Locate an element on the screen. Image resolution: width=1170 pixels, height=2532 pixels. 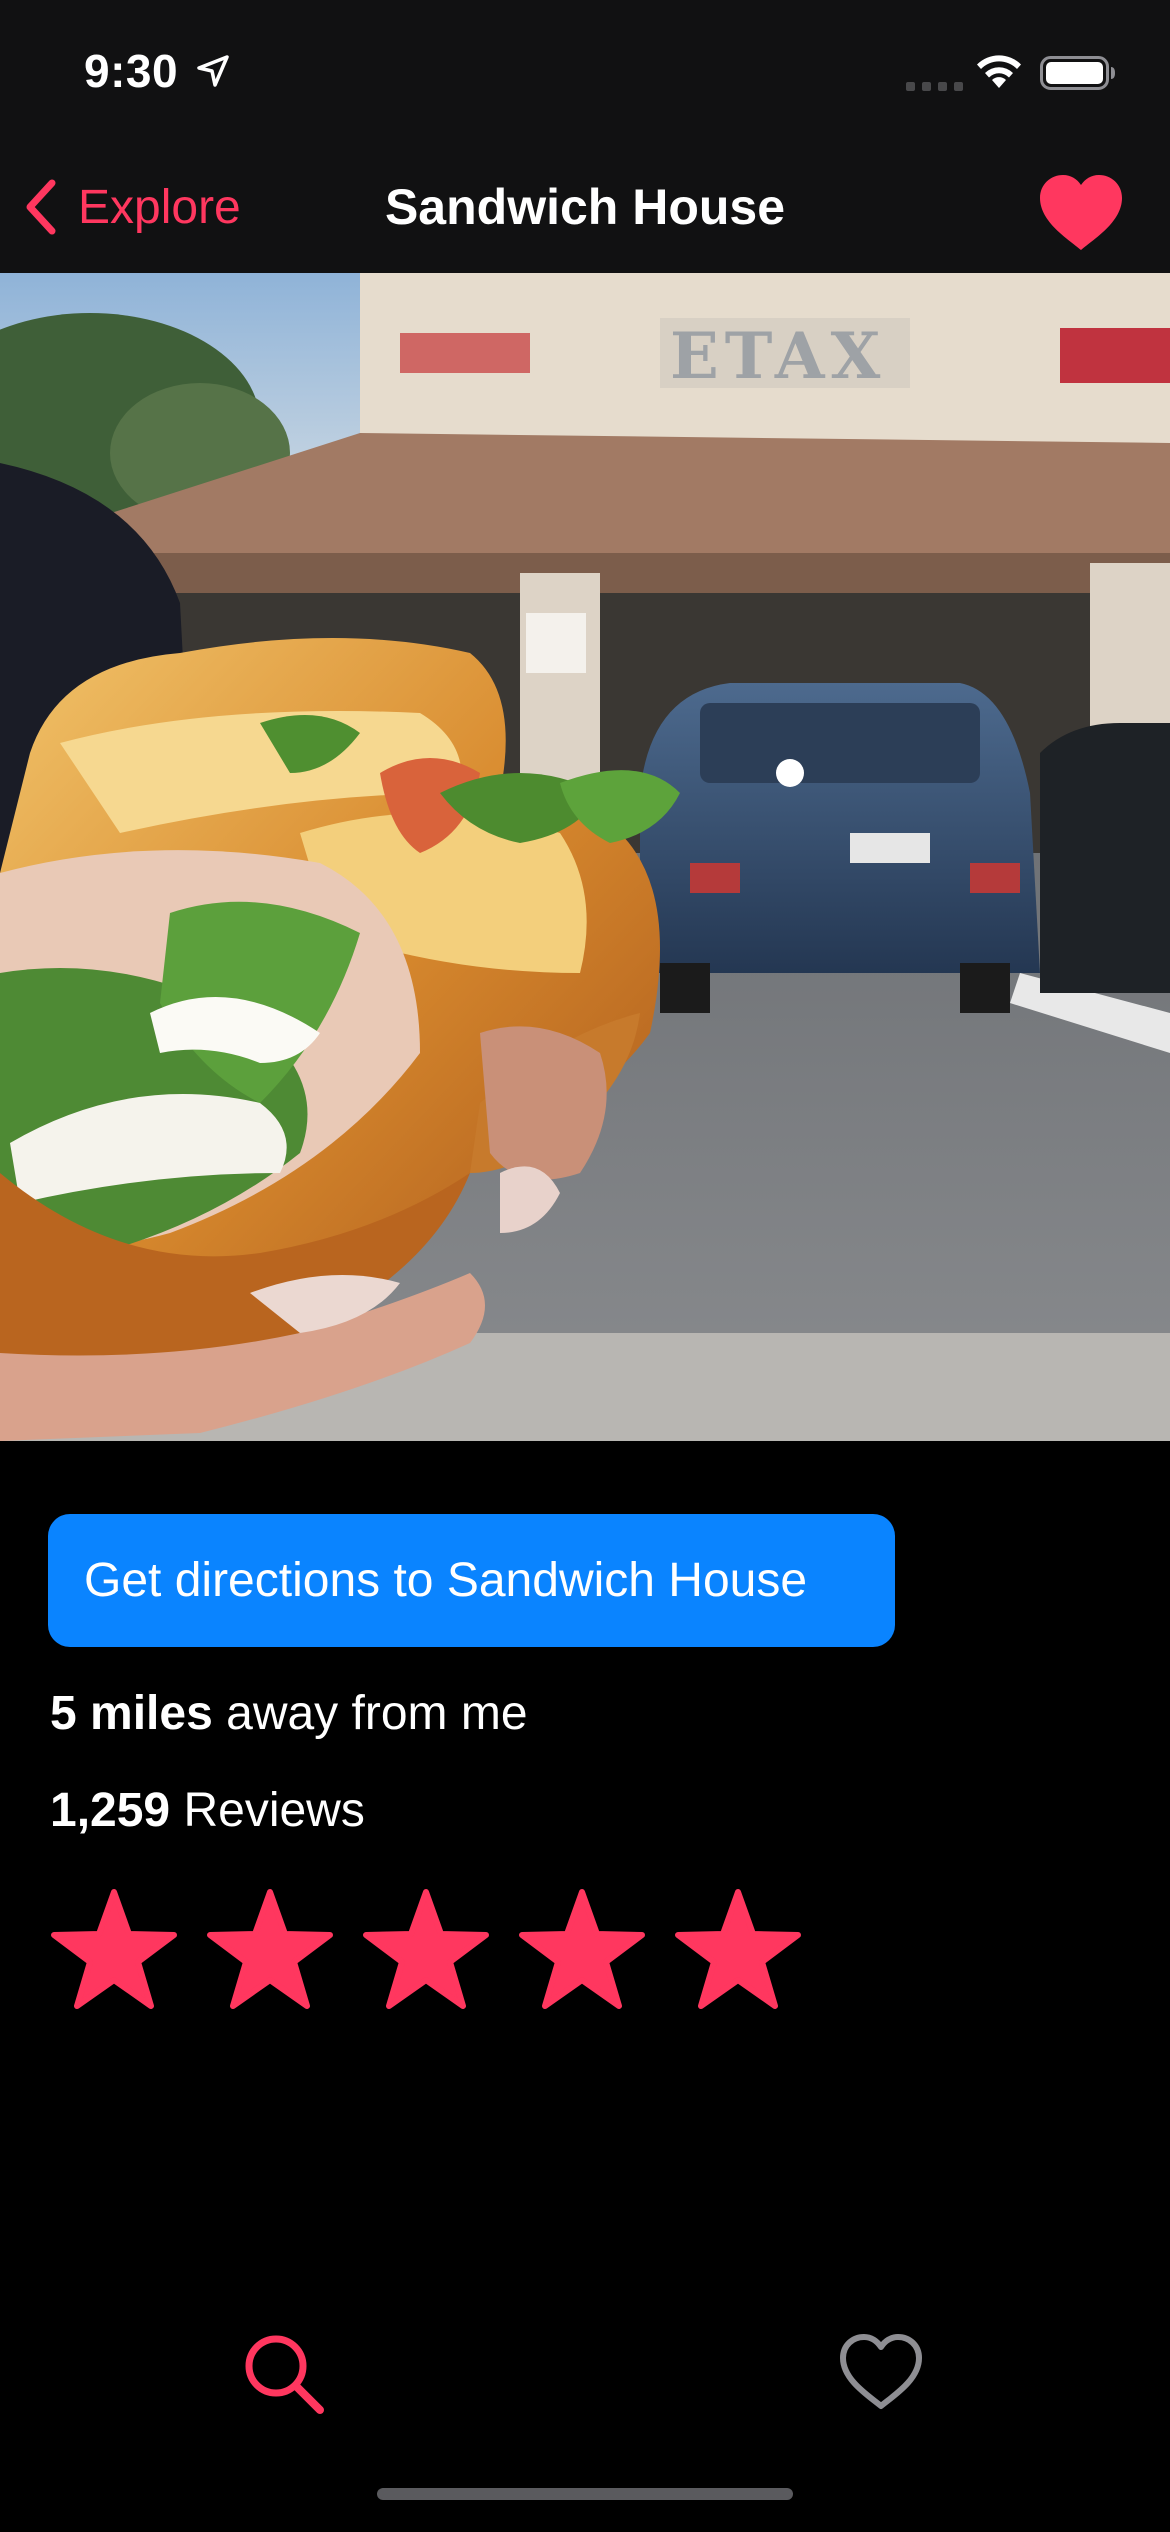
heart-outline-icon is located at coordinates (881, 2372).